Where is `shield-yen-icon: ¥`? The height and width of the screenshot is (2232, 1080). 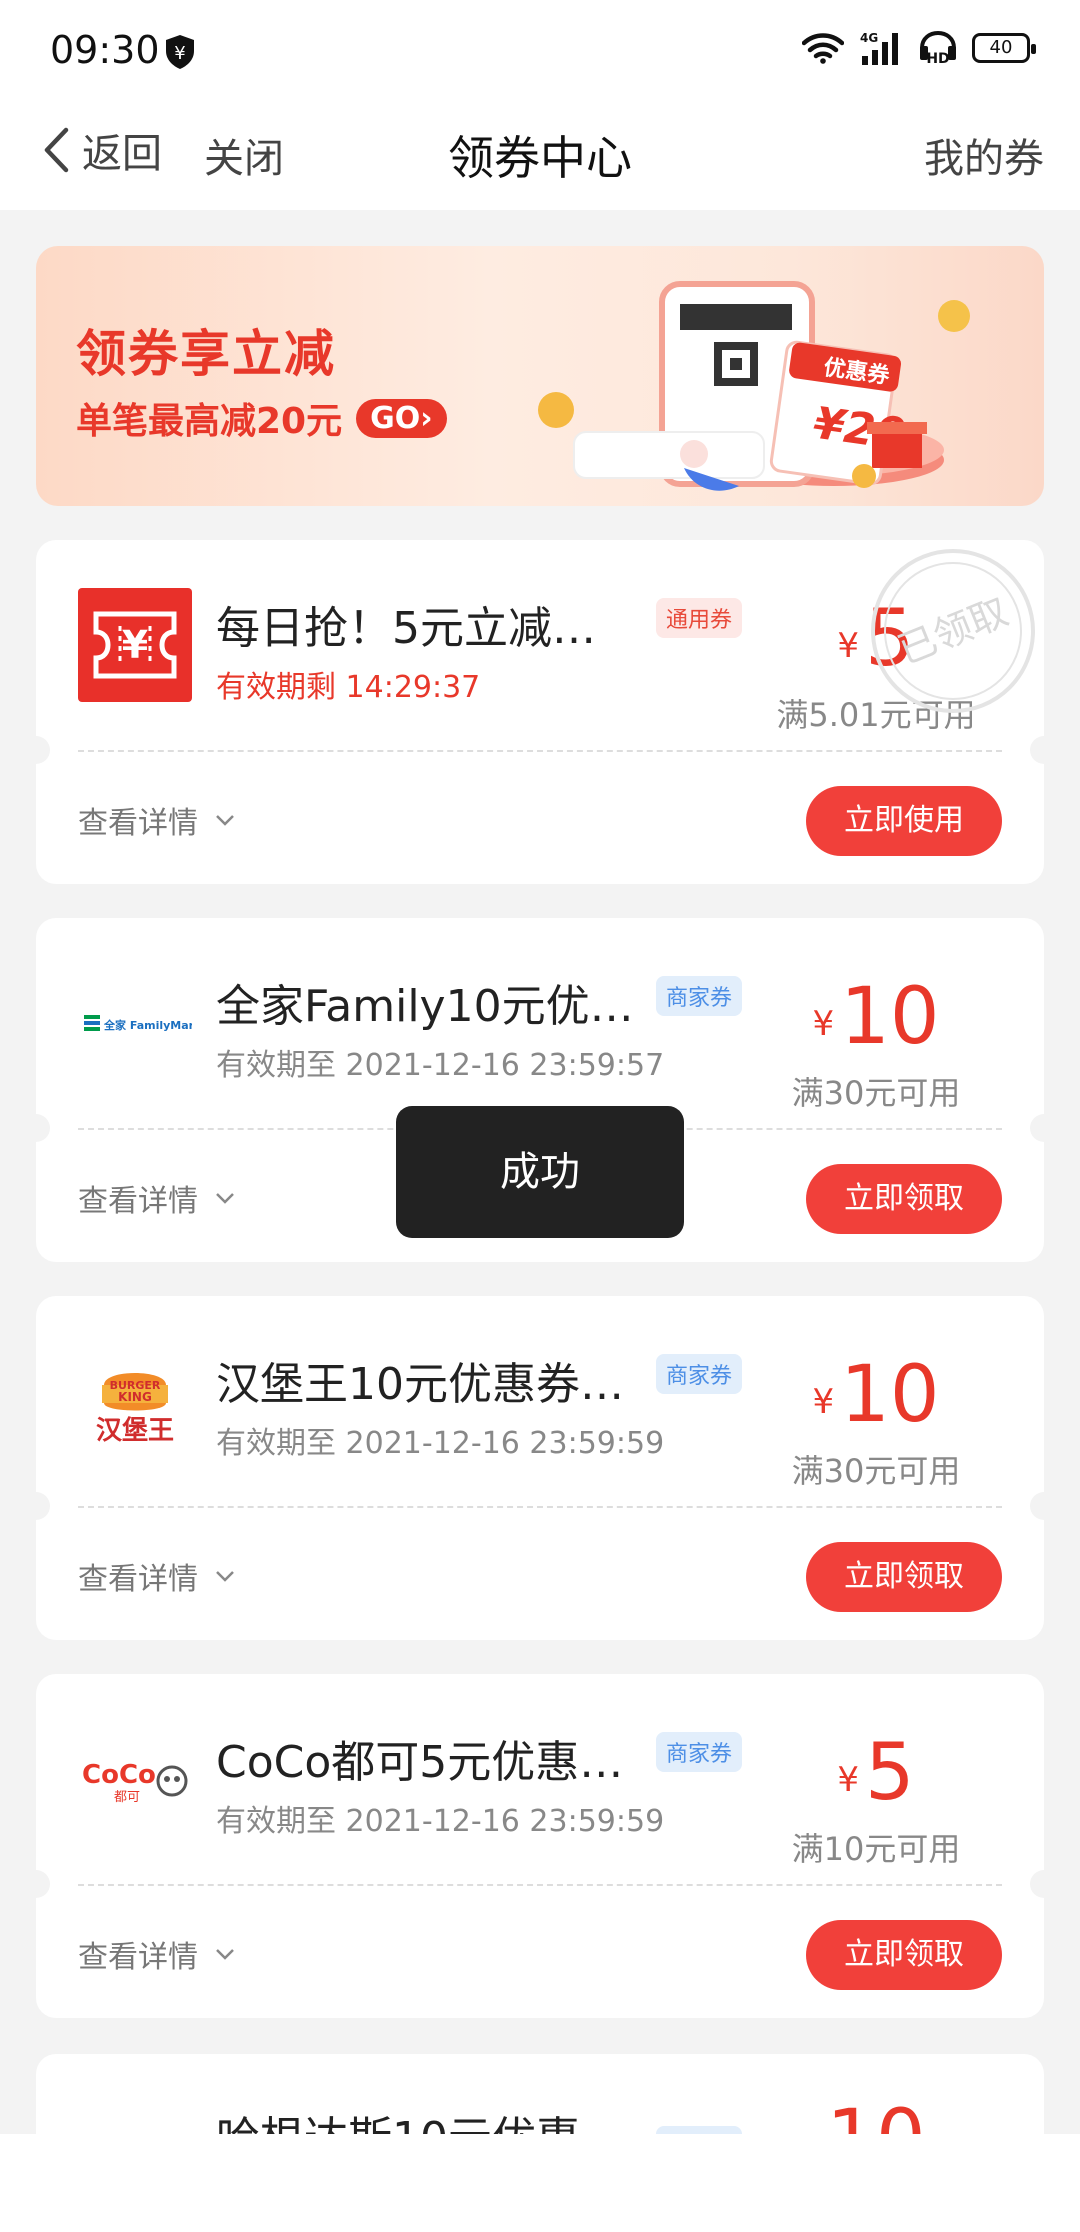 shield-yen-icon: ¥ is located at coordinates (180, 52).